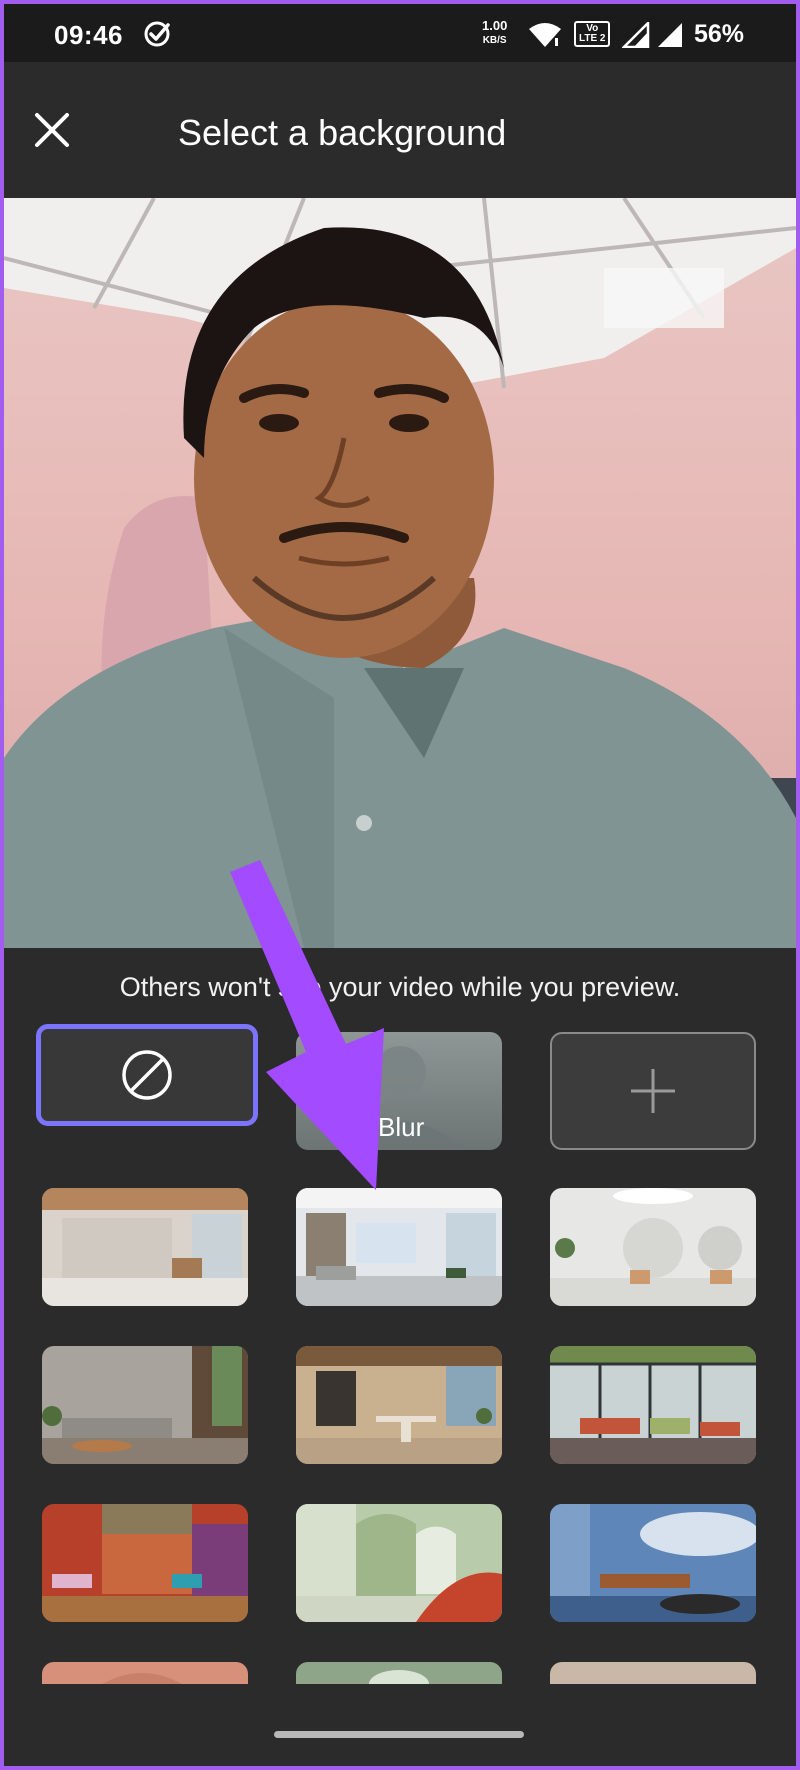  What do you see at coordinates (400, 33) in the screenshot?
I see `status-bar: 09:46 1.00 KB/S Vo LTE 2 56%` at bounding box center [400, 33].